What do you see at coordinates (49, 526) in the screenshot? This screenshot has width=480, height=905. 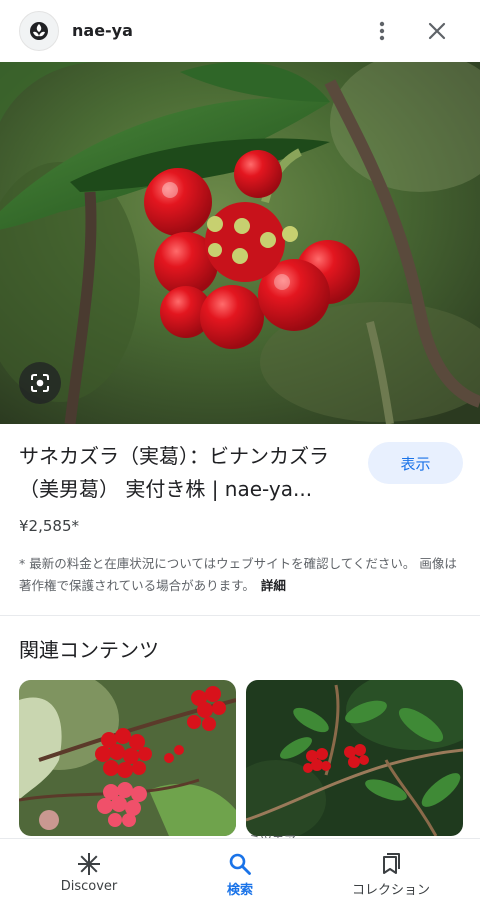 I see `price: ¥2,585*` at bounding box center [49, 526].